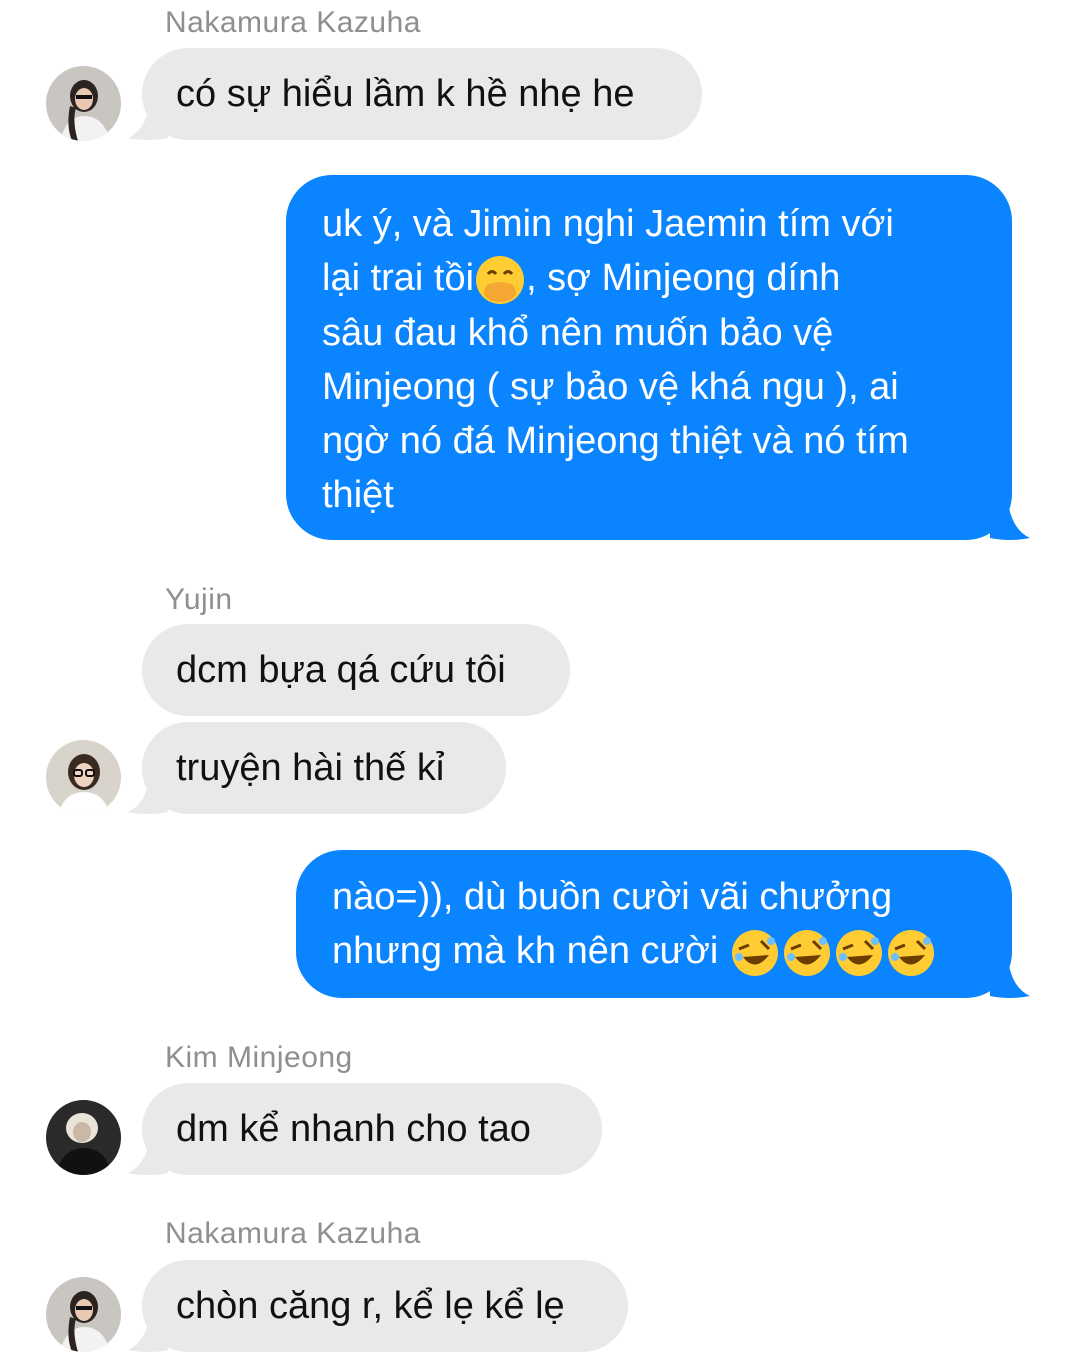 The height and width of the screenshot is (1366, 1080). What do you see at coordinates (259, 1057) in the screenshot?
I see `sender-name: Kim Minjeong` at bounding box center [259, 1057].